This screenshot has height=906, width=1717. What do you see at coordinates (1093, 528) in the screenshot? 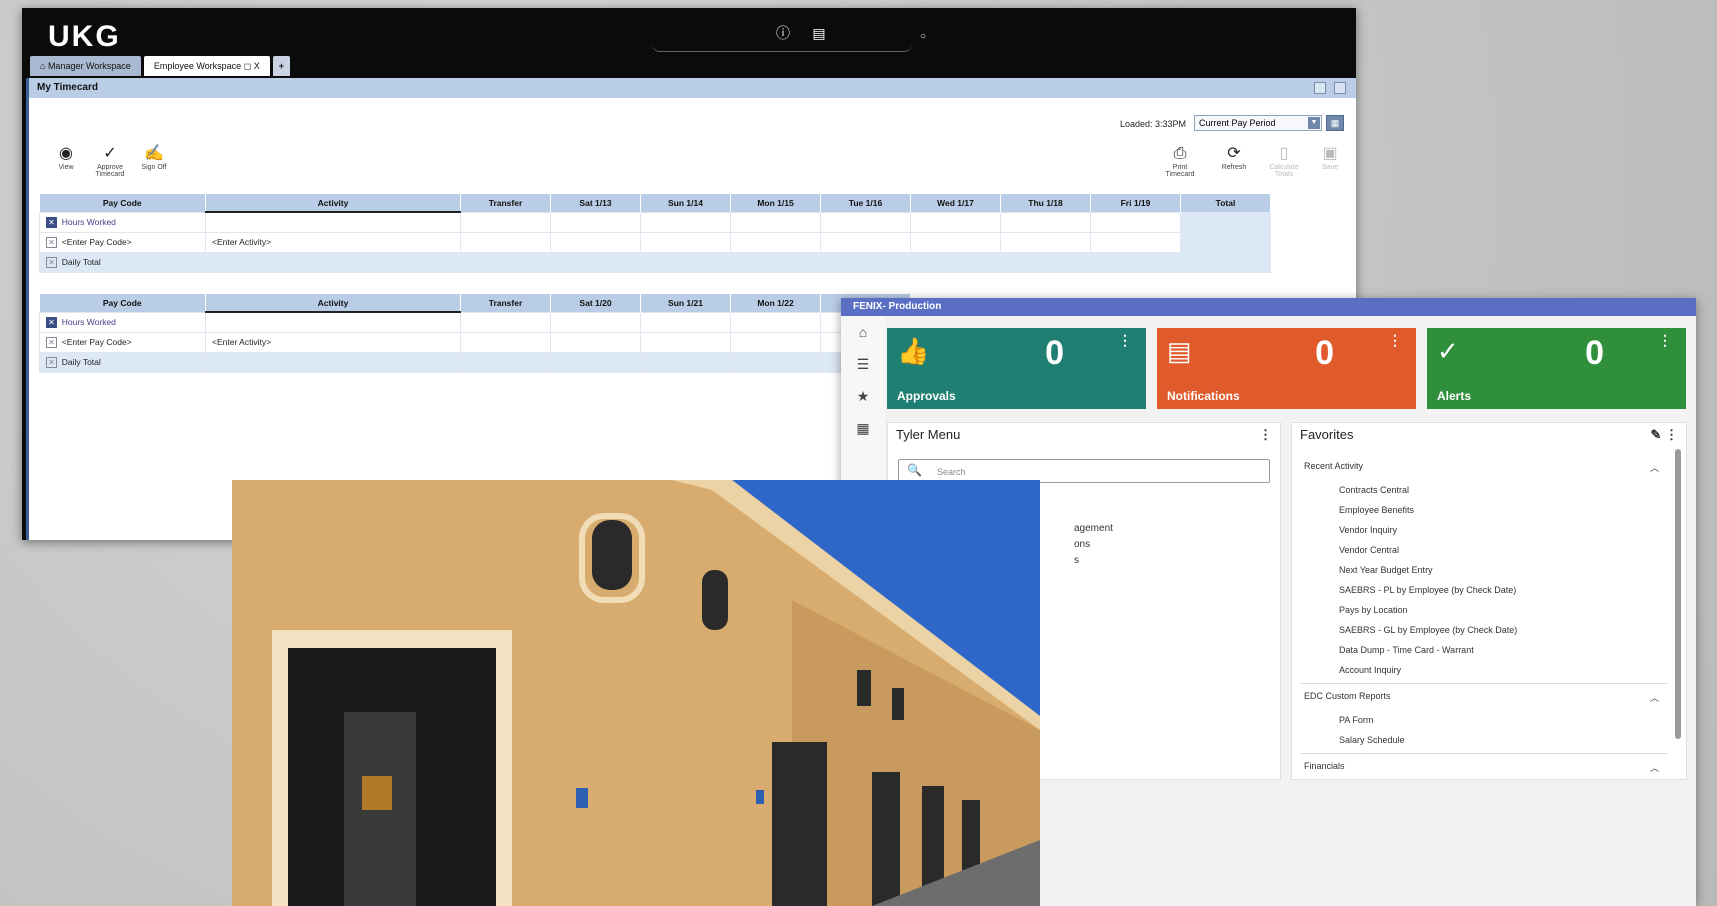
I see `menu-item: agement` at bounding box center [1093, 528].